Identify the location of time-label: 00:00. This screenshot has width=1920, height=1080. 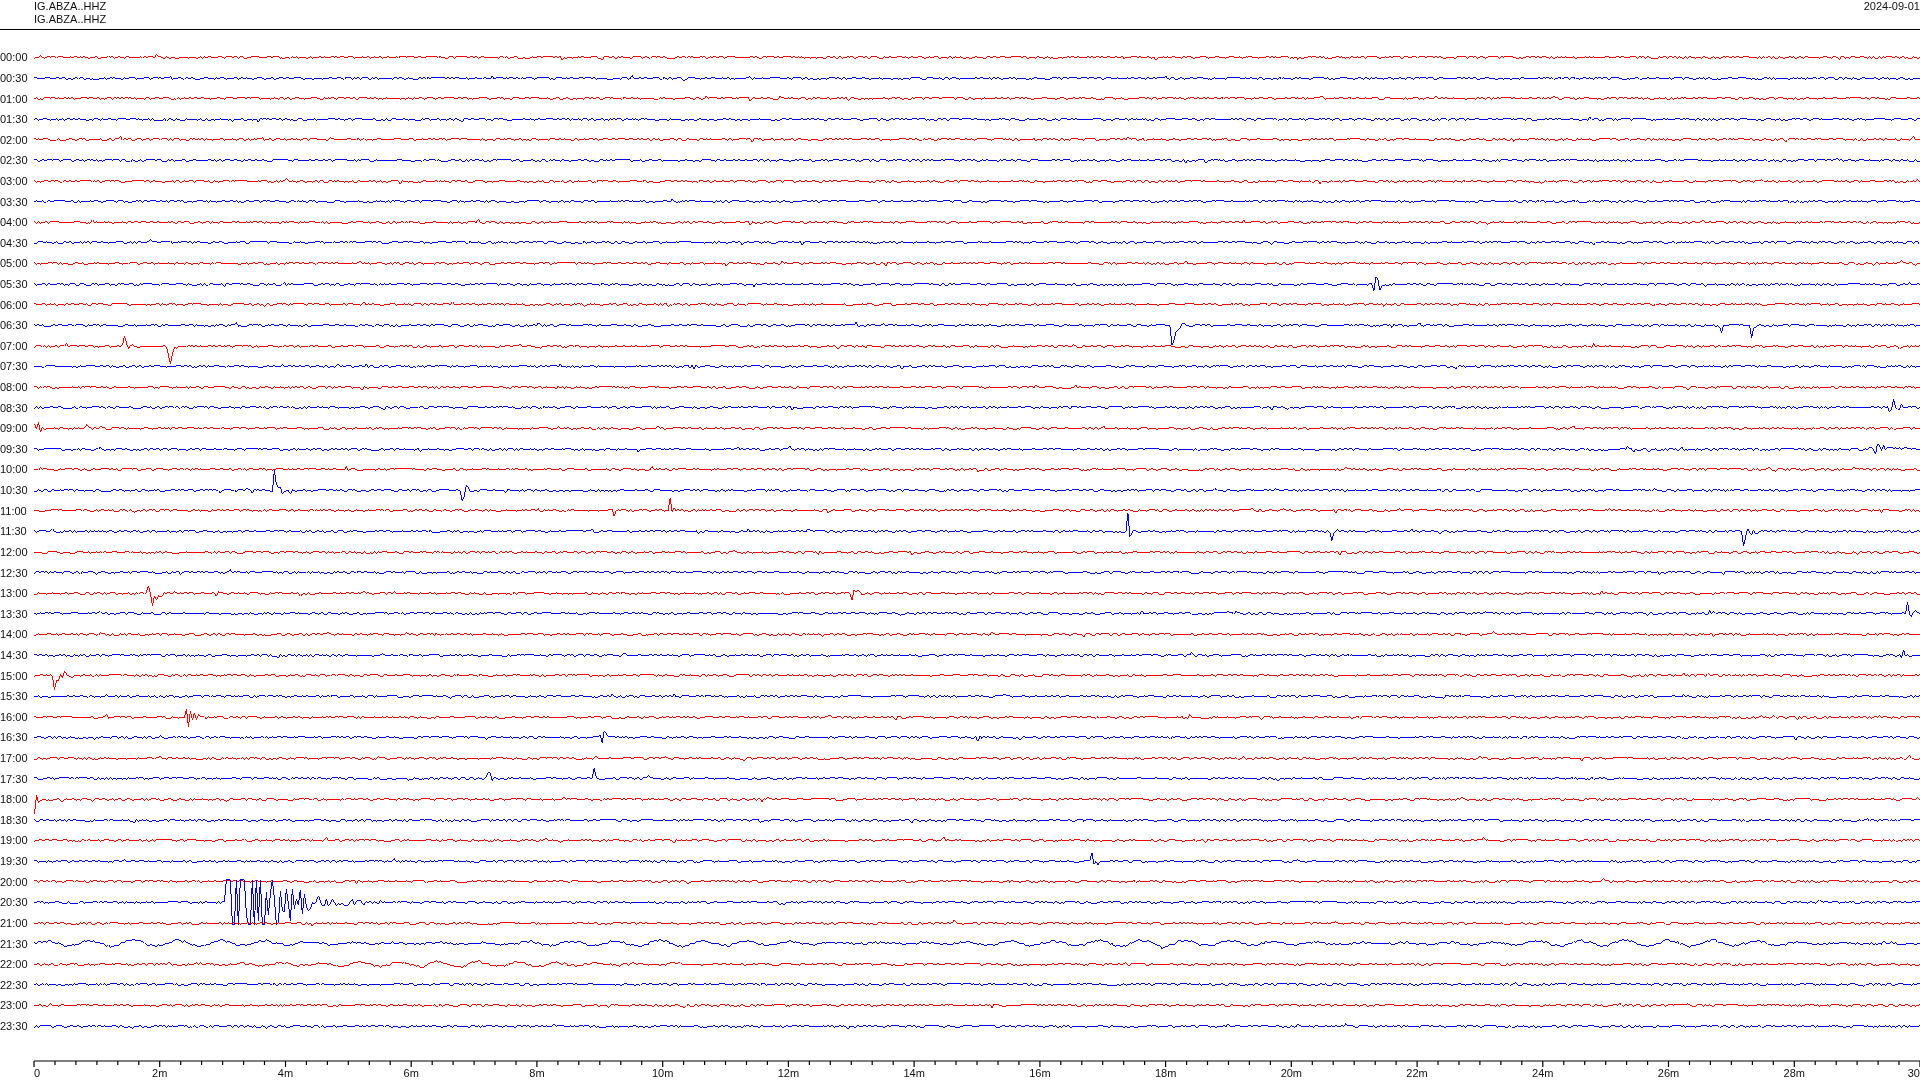
(14, 57).